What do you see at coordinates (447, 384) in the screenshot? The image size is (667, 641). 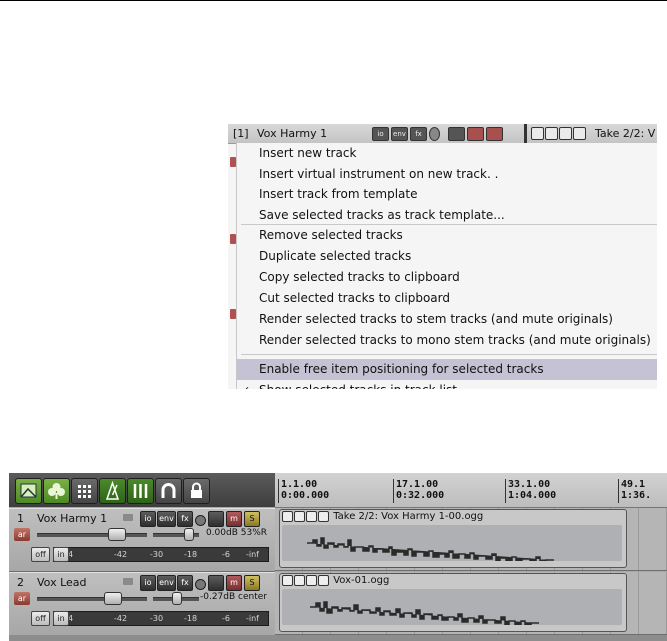 I see `menu-item-show-in-track-list: ✓ Show selected tracks in track list` at bounding box center [447, 384].